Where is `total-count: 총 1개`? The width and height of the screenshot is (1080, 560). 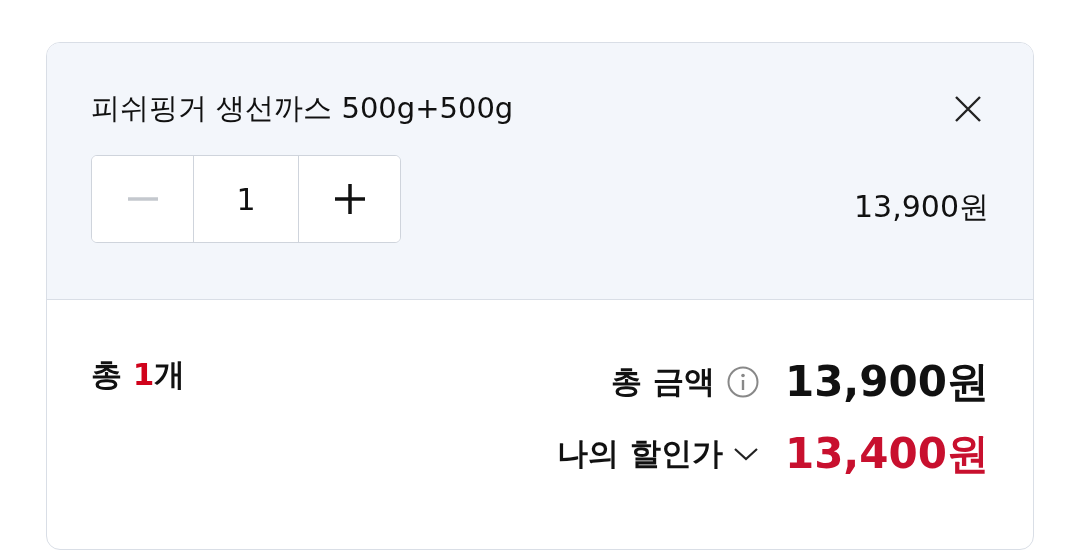 total-count: 총 1개 is located at coordinates (138, 374).